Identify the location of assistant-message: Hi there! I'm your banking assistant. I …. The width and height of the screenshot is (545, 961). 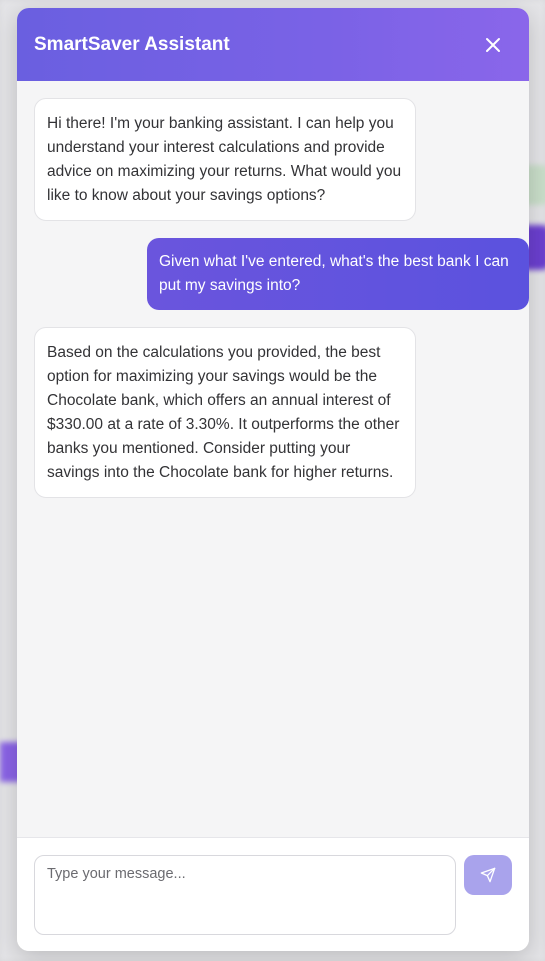
(225, 159).